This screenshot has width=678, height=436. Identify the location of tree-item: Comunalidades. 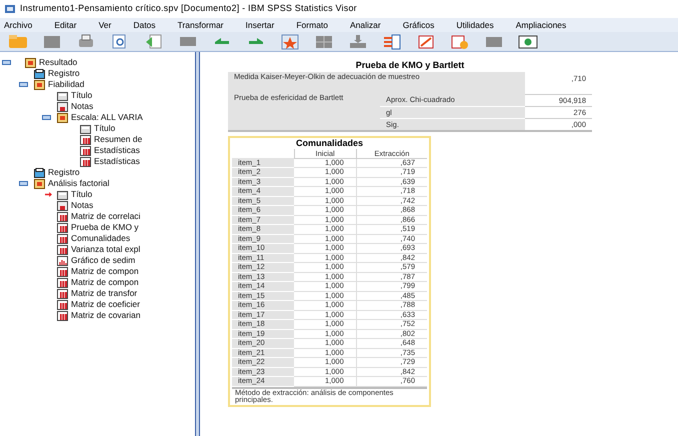
(100, 238).